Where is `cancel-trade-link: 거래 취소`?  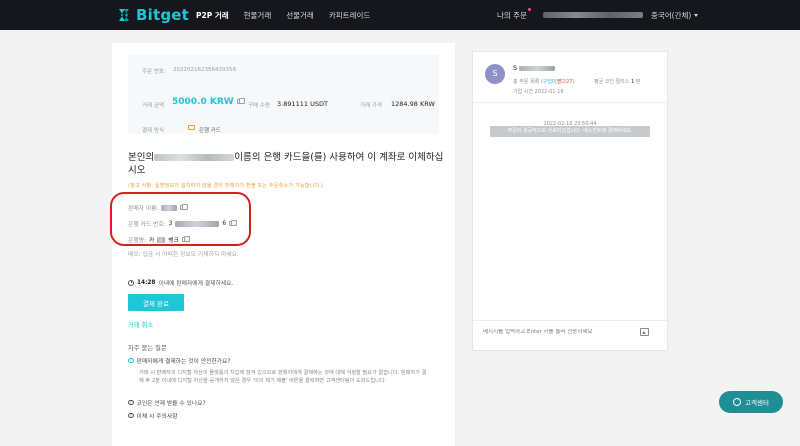
cancel-trade-link: 거래 취소 is located at coordinates (140, 324).